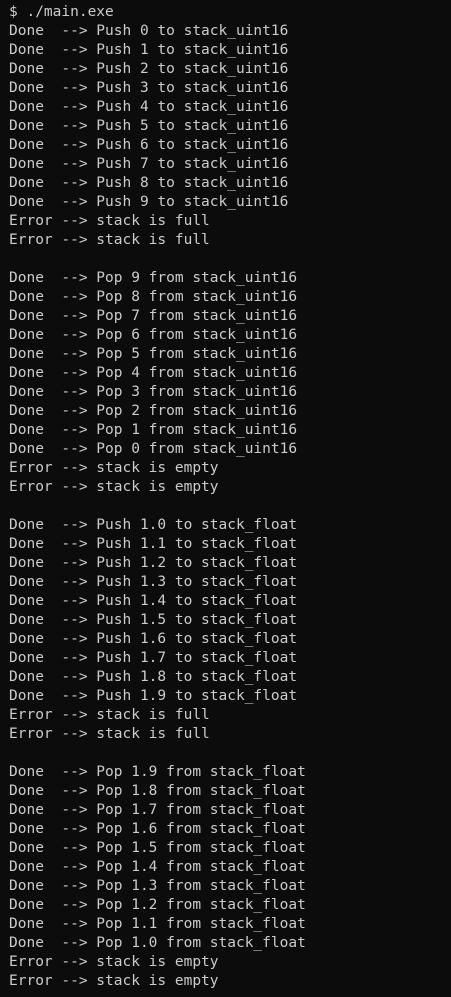 The height and width of the screenshot is (997, 451). Describe the element at coordinates (153, 563) in the screenshot. I see `output-line: Done --> Push 1.2 to stack_float` at that location.